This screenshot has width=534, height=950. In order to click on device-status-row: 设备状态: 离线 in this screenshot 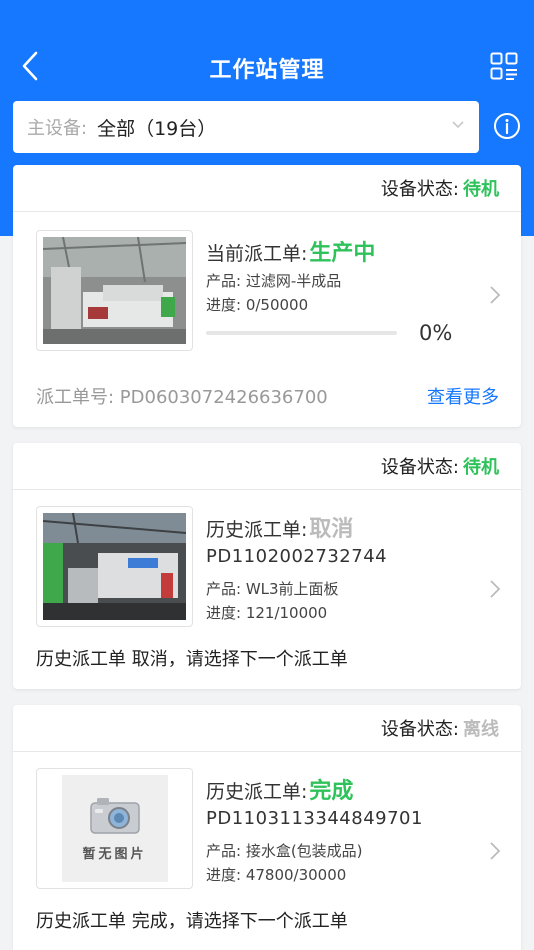, I will do `click(267, 728)`.